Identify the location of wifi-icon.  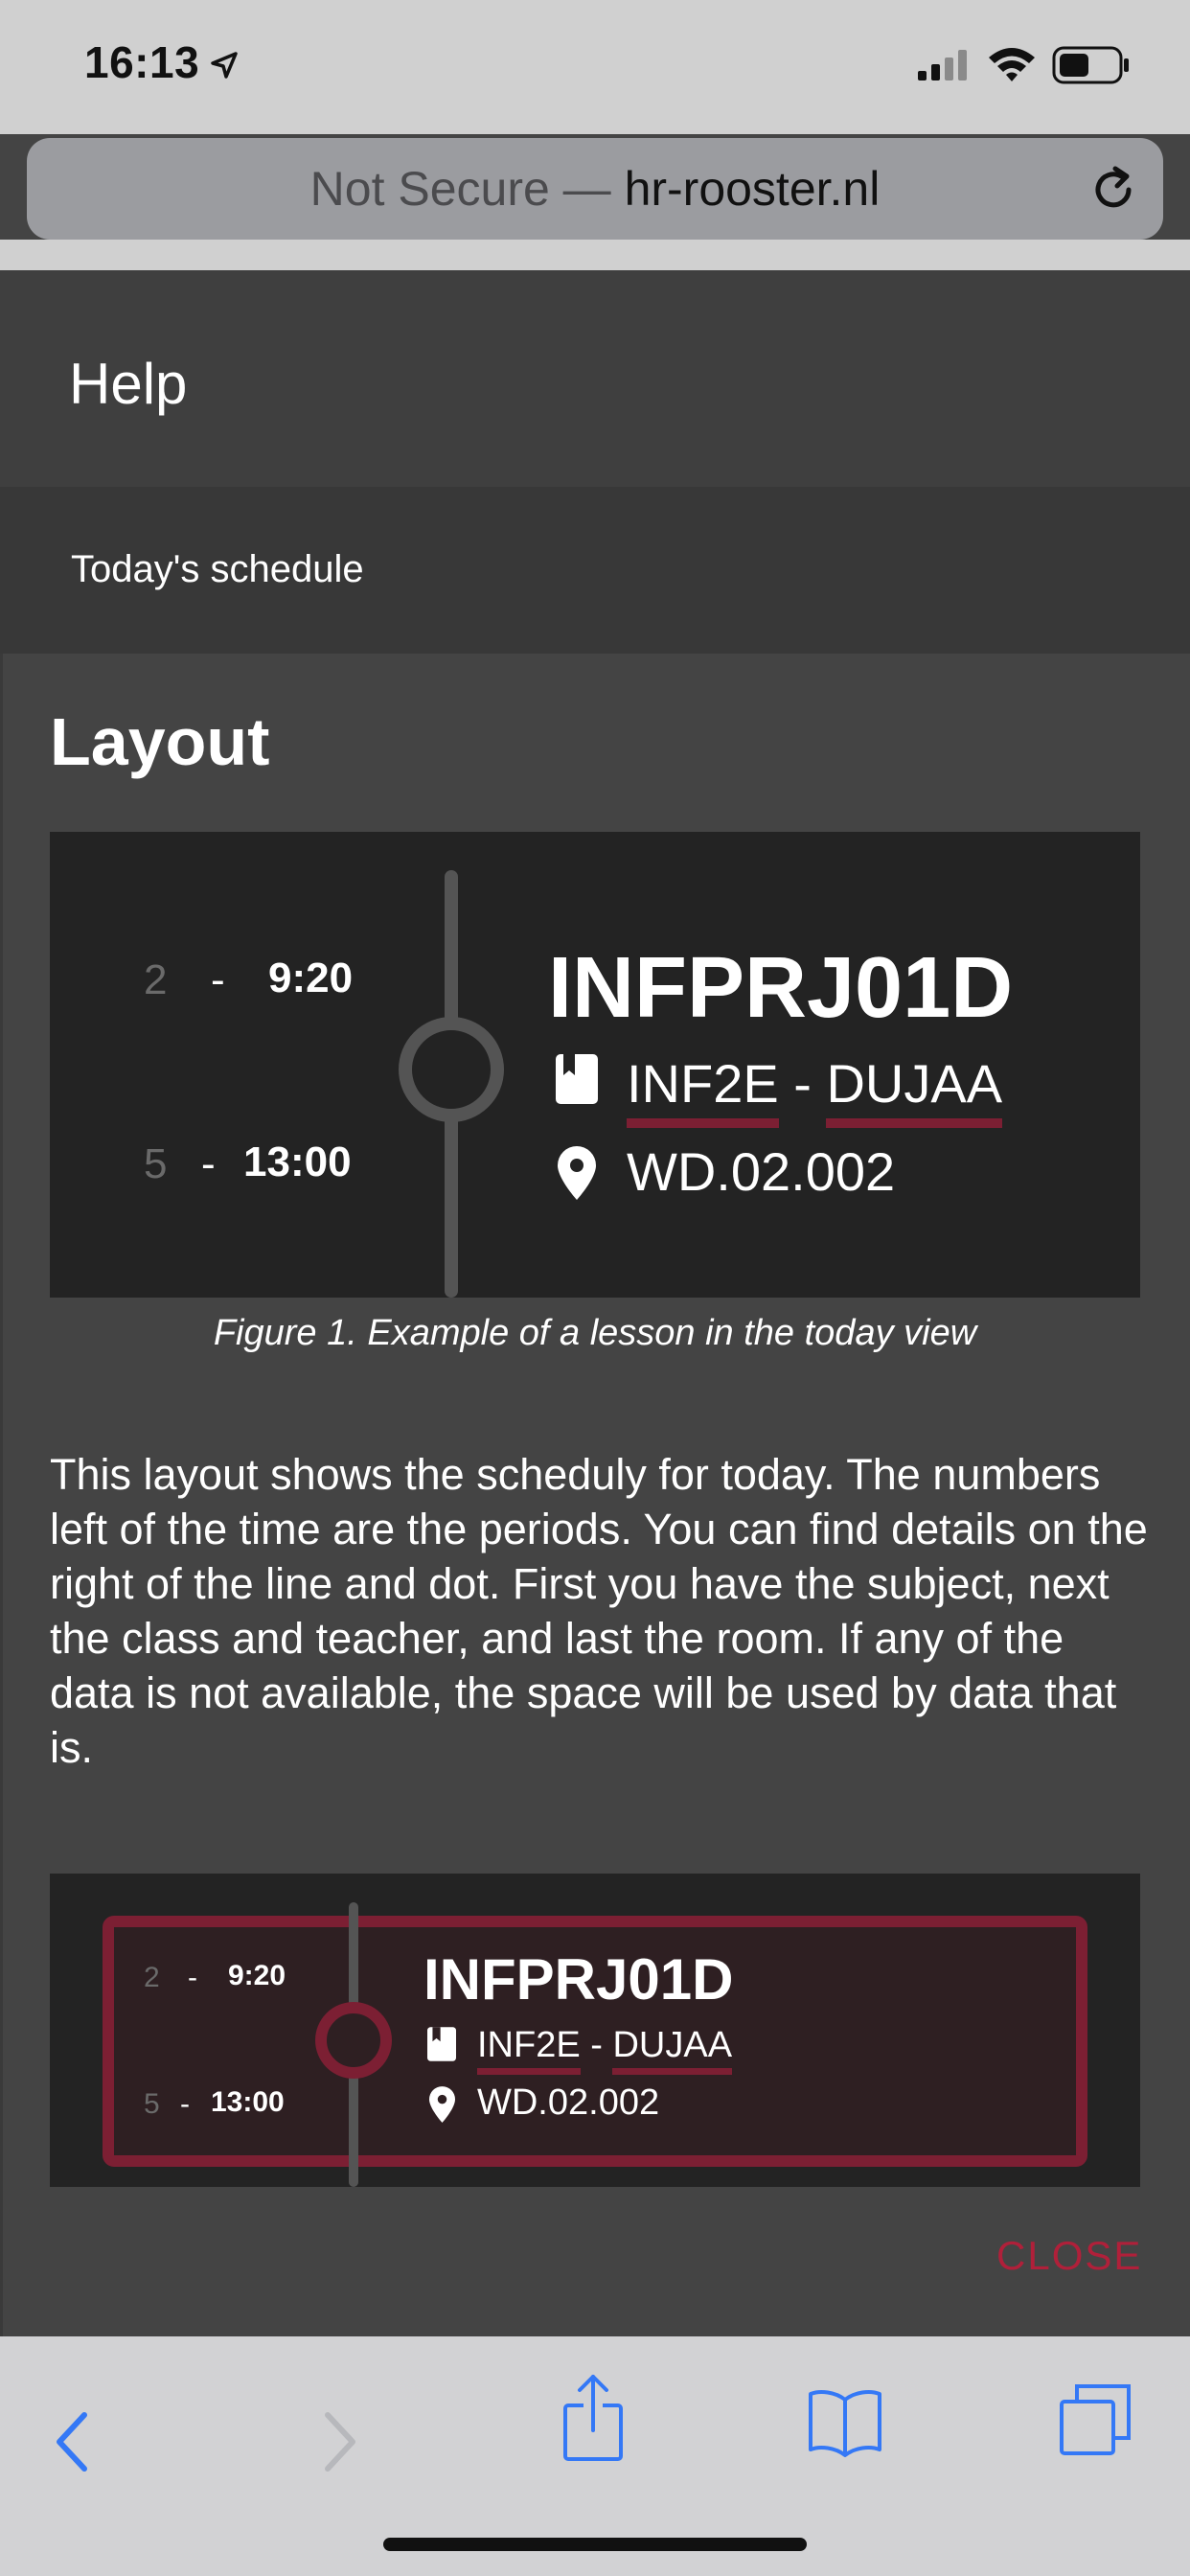
(1012, 64).